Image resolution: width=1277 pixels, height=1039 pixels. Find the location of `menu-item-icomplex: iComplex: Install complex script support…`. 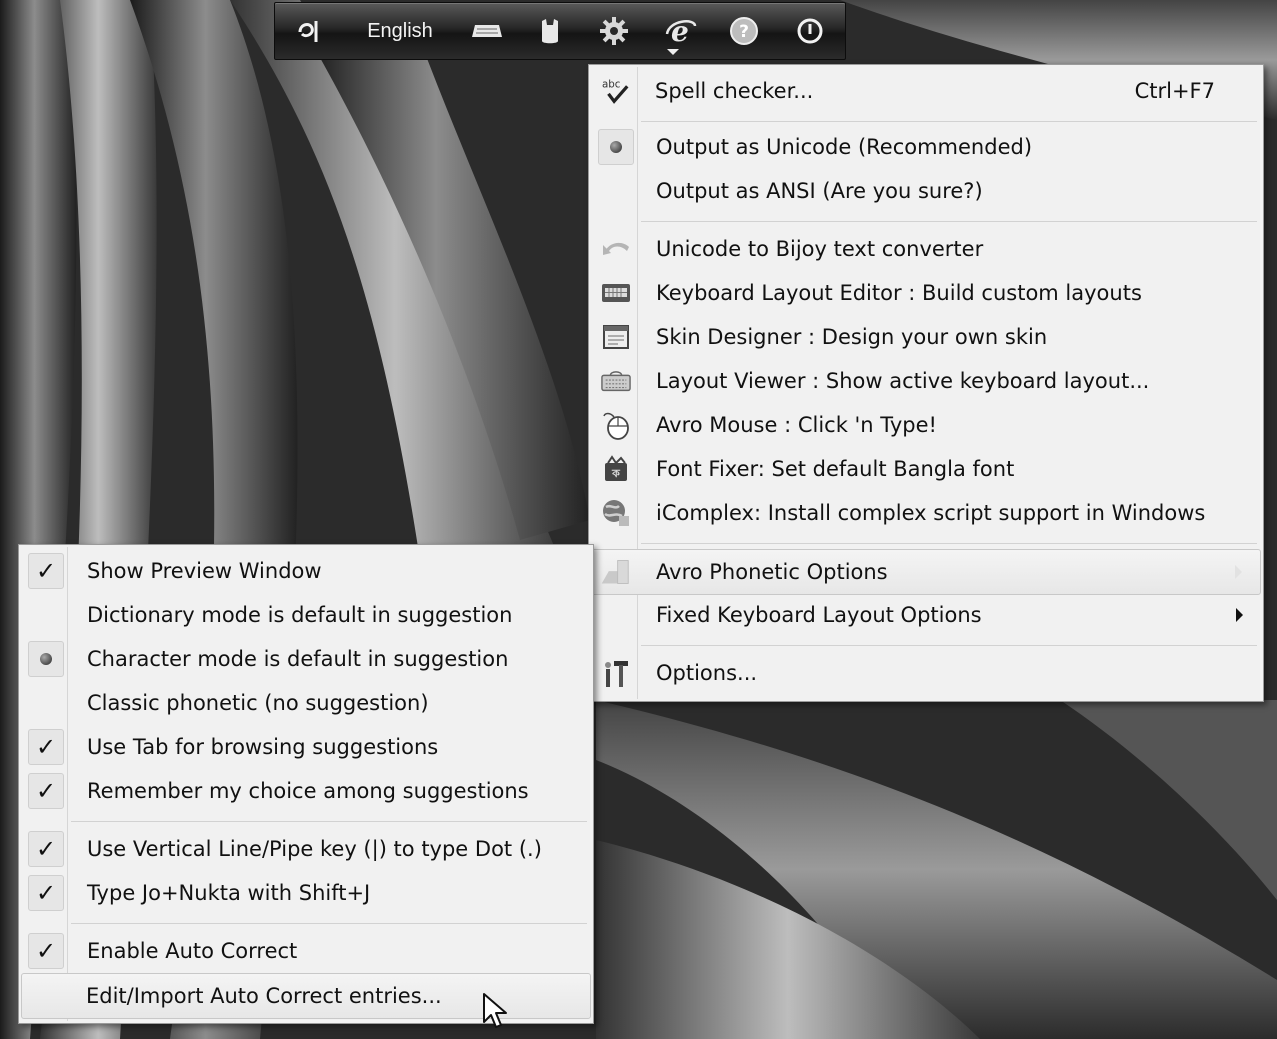

menu-item-icomplex: iComplex: Install complex script support… is located at coordinates (926, 513).